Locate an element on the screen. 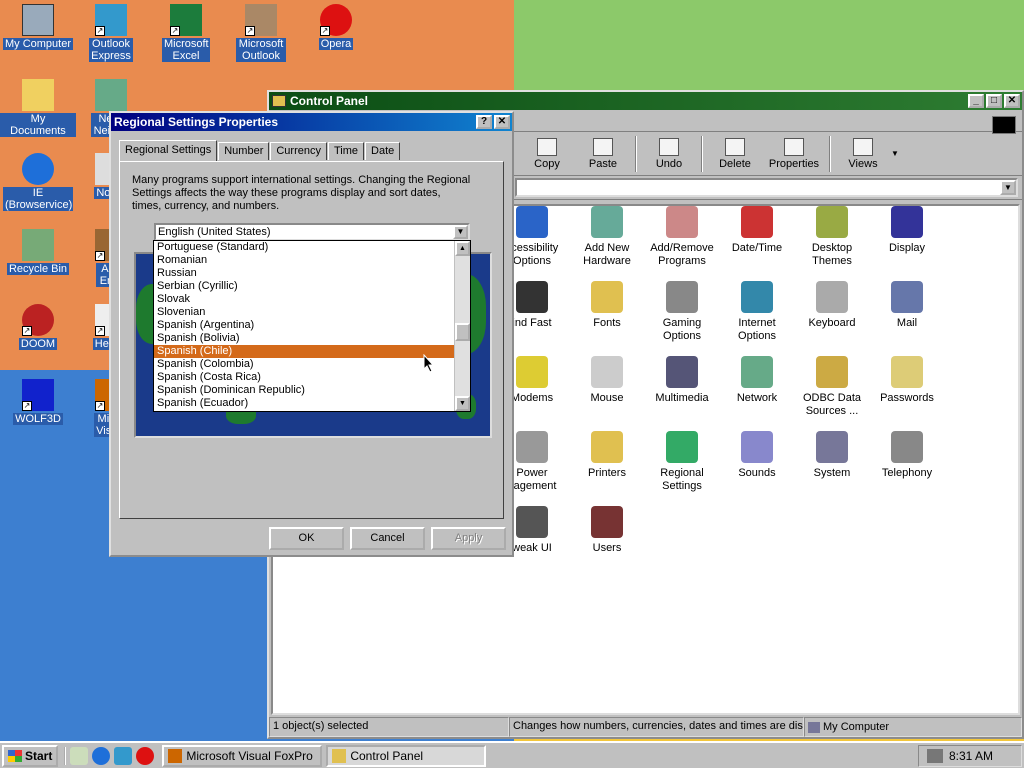 The image size is (1024, 768). desktop-icon-doom: ↗ DOOM is located at coordinates (38, 327).